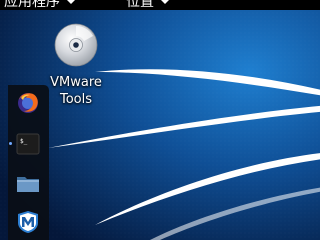  I want to click on desktop-icon-vmware-tools: VMware Tools, so click(76, 65).